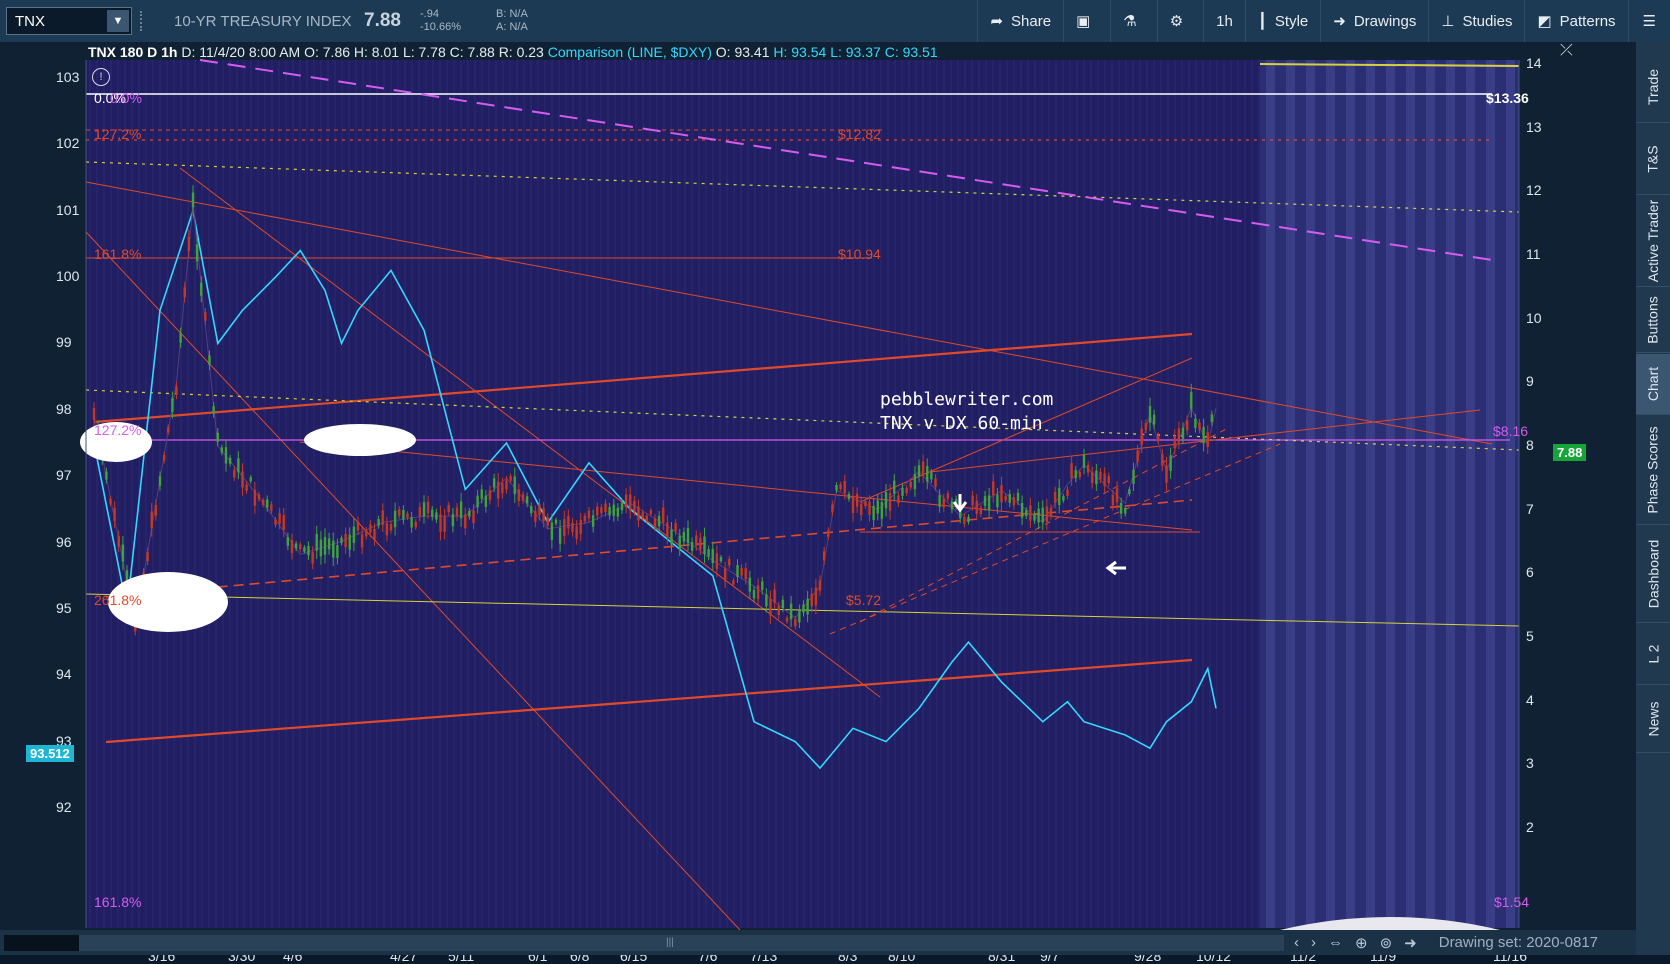 The width and height of the screenshot is (1670, 964). Describe the element at coordinates (1313, 942) in the screenshot. I see `scroll-right-icon: ›` at that location.